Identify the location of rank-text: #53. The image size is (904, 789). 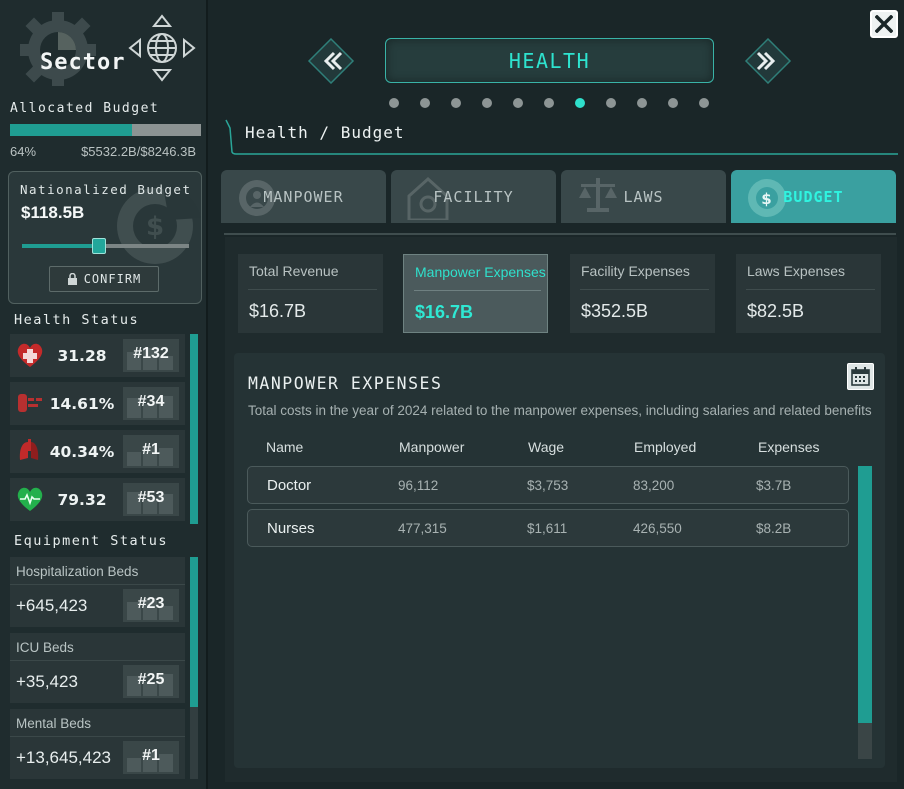
(151, 497).